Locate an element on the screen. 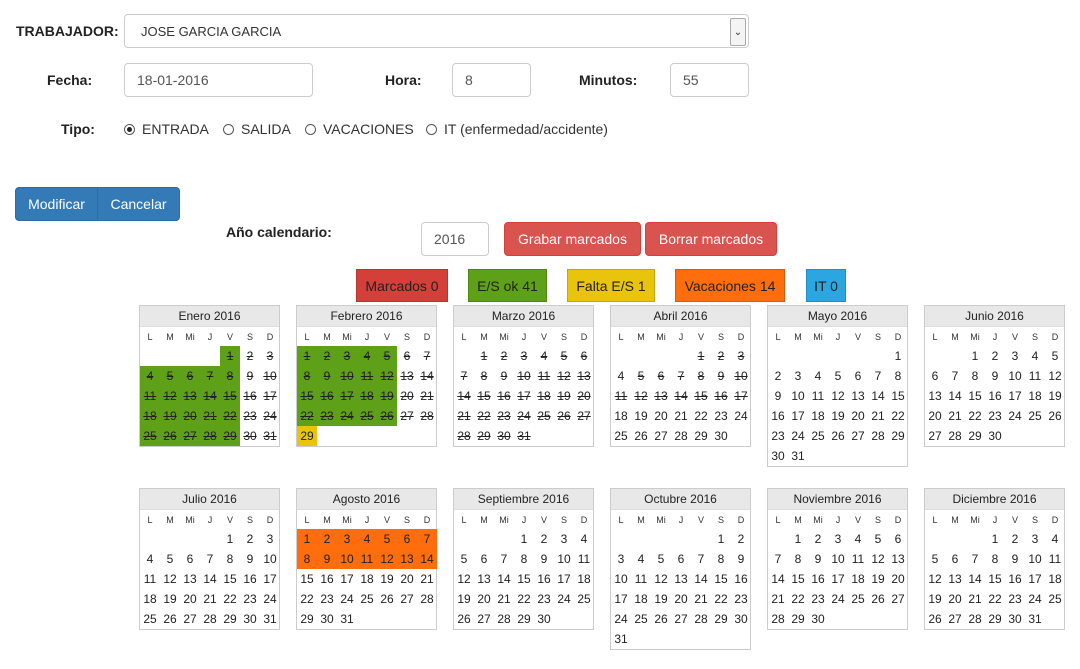 This screenshot has height=669, width=1080. hour-field: 8 is located at coordinates (491, 80).